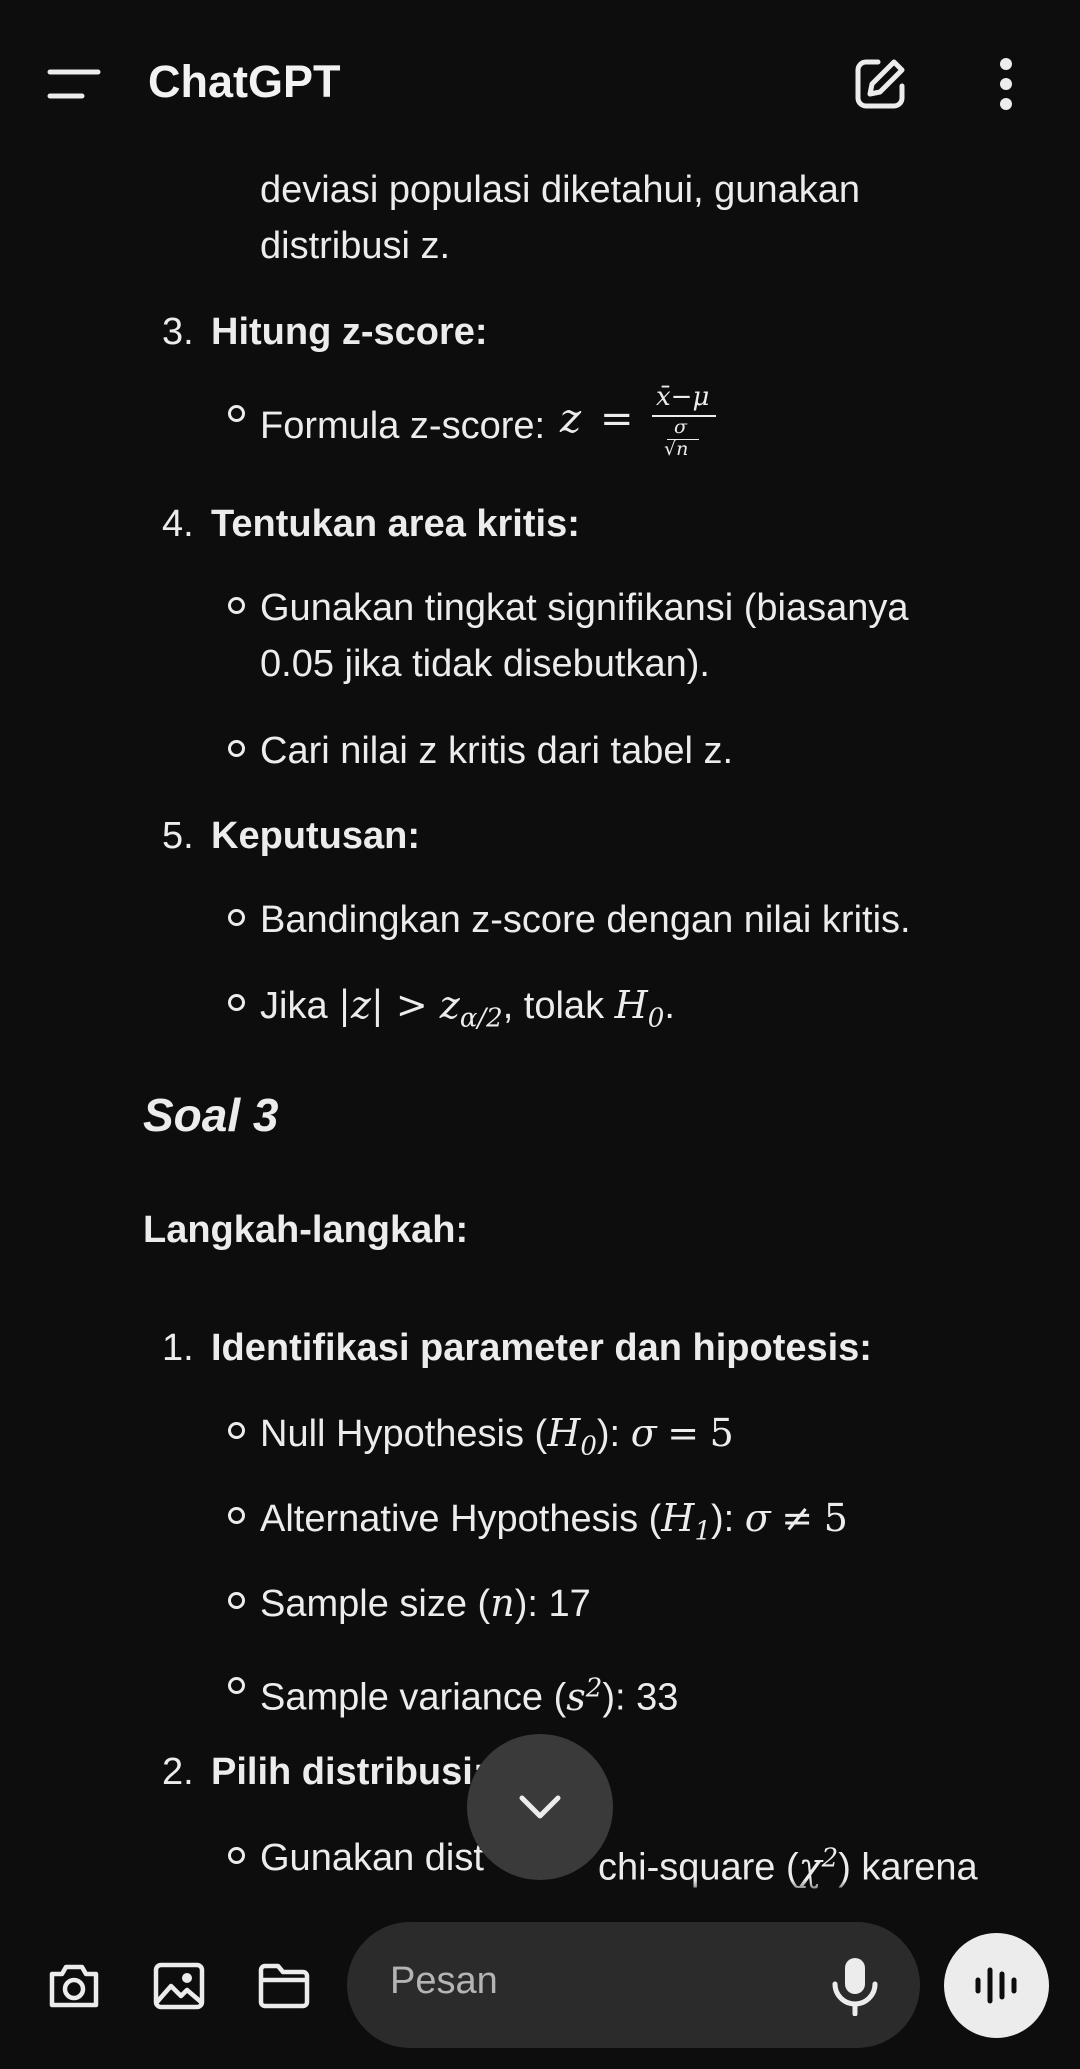 The width and height of the screenshot is (1080, 2069). I want to click on voice-mode-icon, so click(996, 1985).